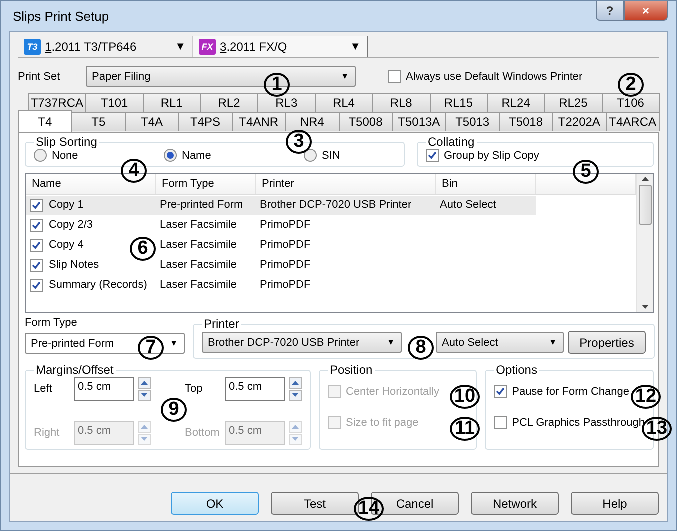 The height and width of the screenshot is (531, 677). Describe the element at coordinates (65, 156) in the screenshot. I see `radio-label: None` at that location.